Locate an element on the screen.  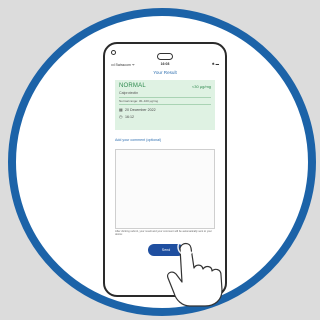
front-camera-icon is located at coordinates (113, 52).